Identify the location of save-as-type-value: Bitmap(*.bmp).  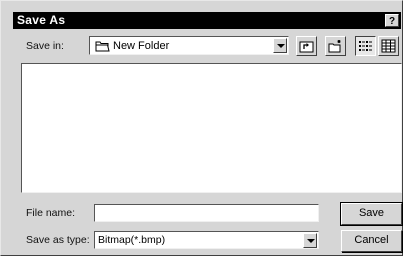
(132, 240).